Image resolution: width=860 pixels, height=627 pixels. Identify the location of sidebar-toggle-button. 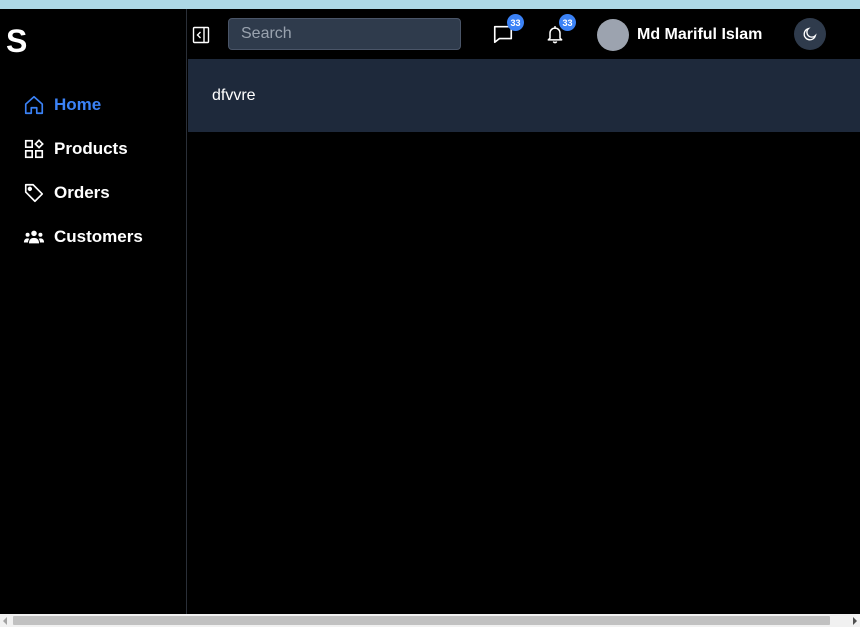
(201, 35).